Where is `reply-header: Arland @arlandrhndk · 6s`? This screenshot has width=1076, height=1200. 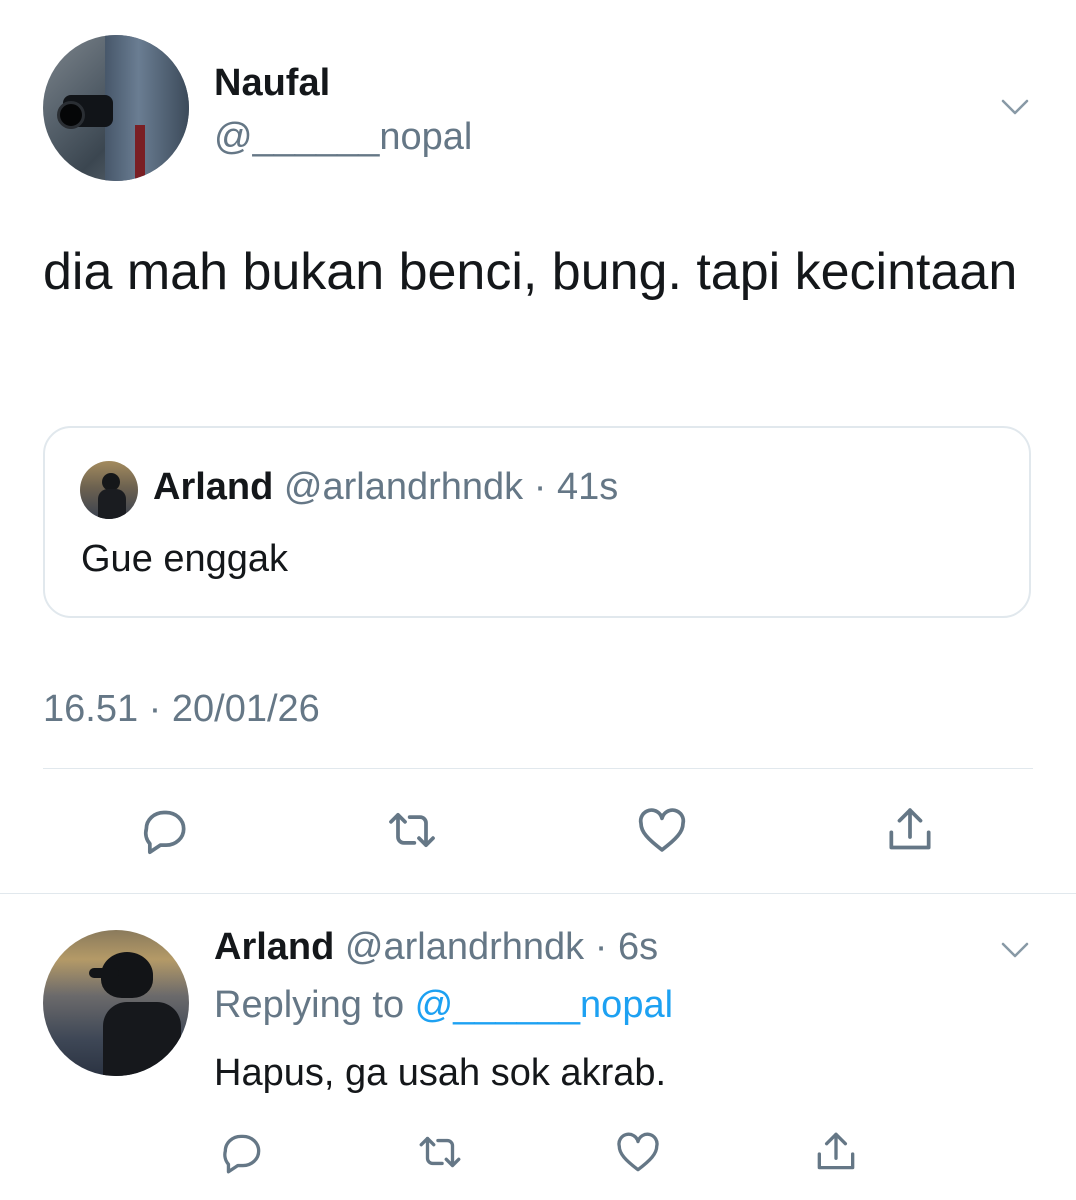 reply-header: Arland @arlandrhndk · 6s is located at coordinates (436, 947).